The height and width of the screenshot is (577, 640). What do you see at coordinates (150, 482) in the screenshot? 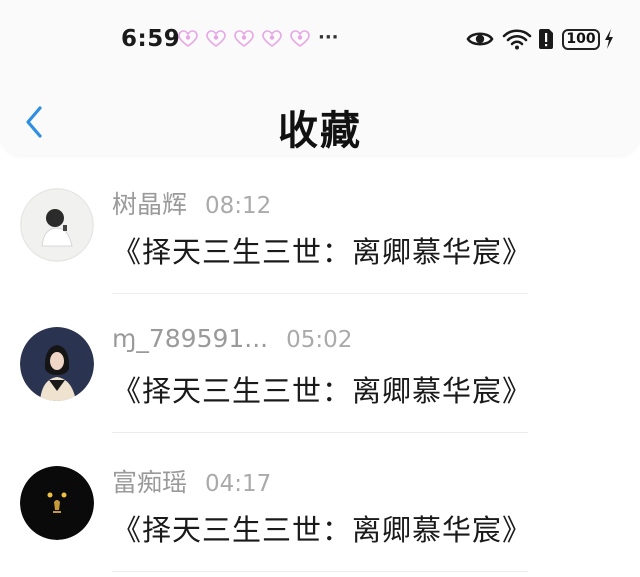
I see `user-name: 富痴瑶` at bounding box center [150, 482].